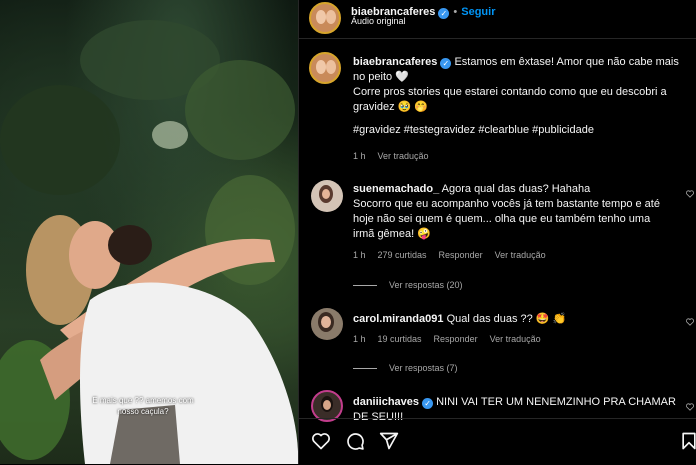  What do you see at coordinates (389, 441) in the screenshot?
I see `share-icon` at bounding box center [389, 441].